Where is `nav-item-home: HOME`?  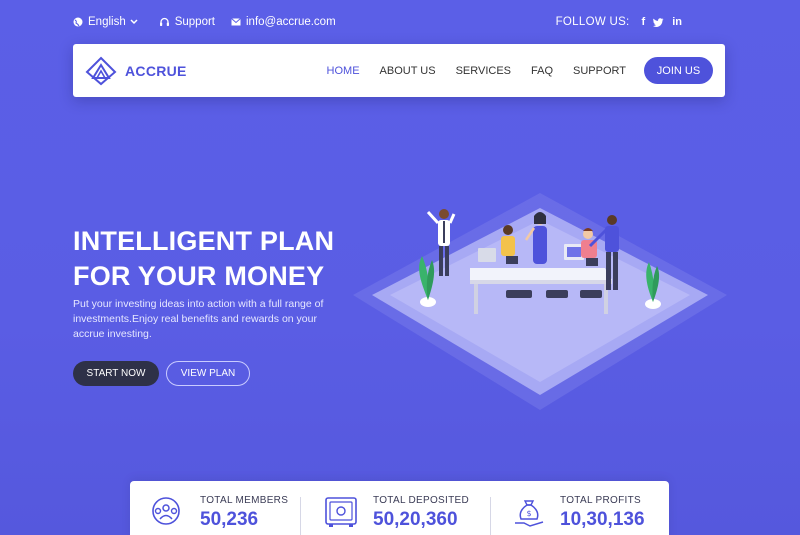
nav-item-home: HOME is located at coordinates (343, 71).